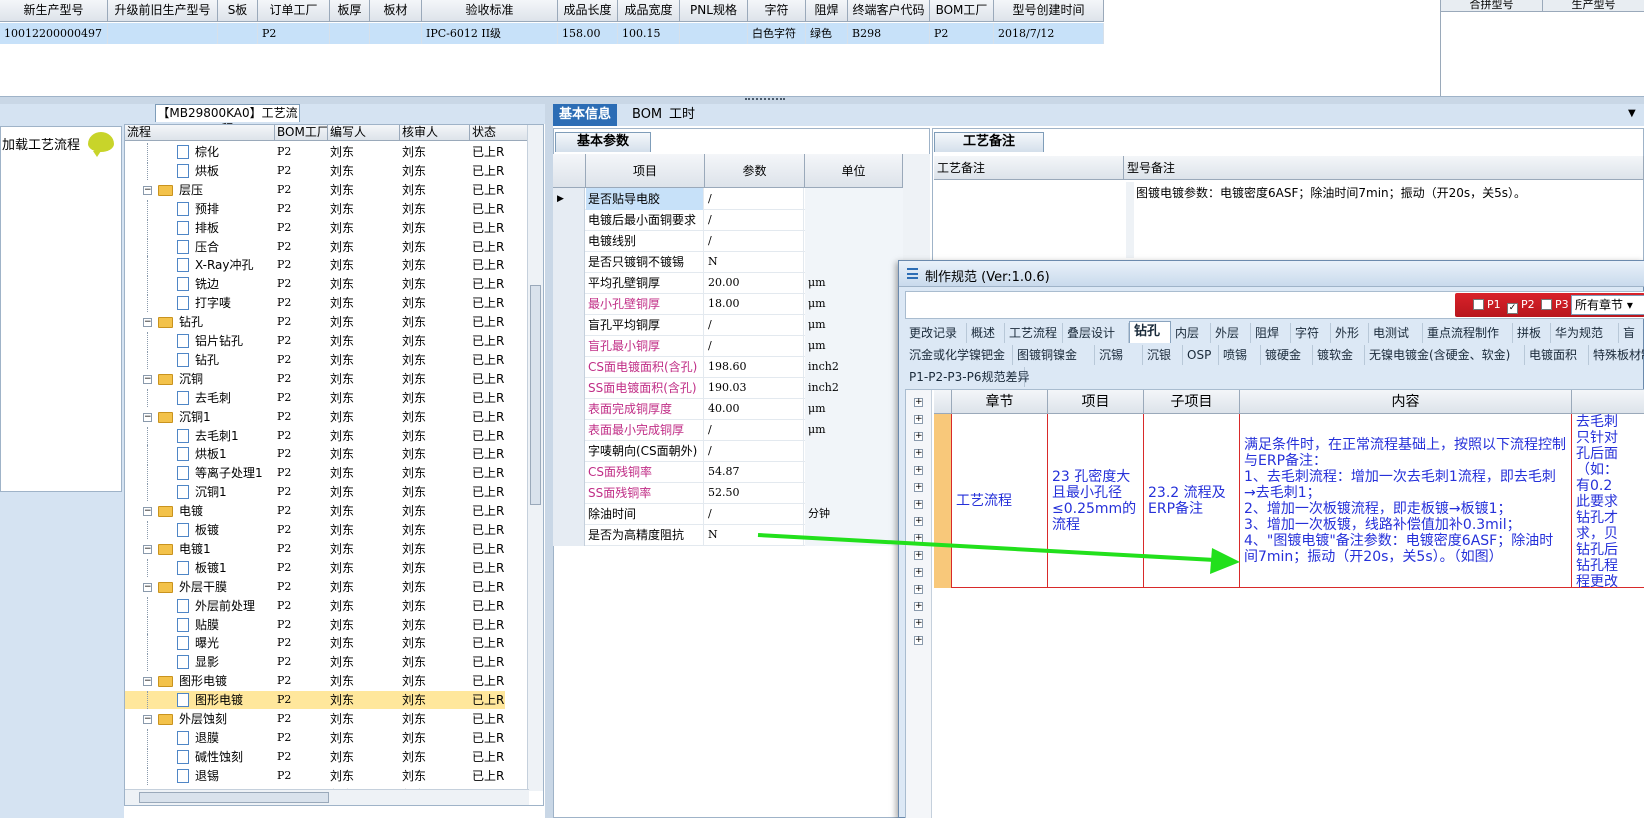 The image size is (1644, 818). I want to click on spec-tab: 图镀铜镍金, so click(1054, 355).